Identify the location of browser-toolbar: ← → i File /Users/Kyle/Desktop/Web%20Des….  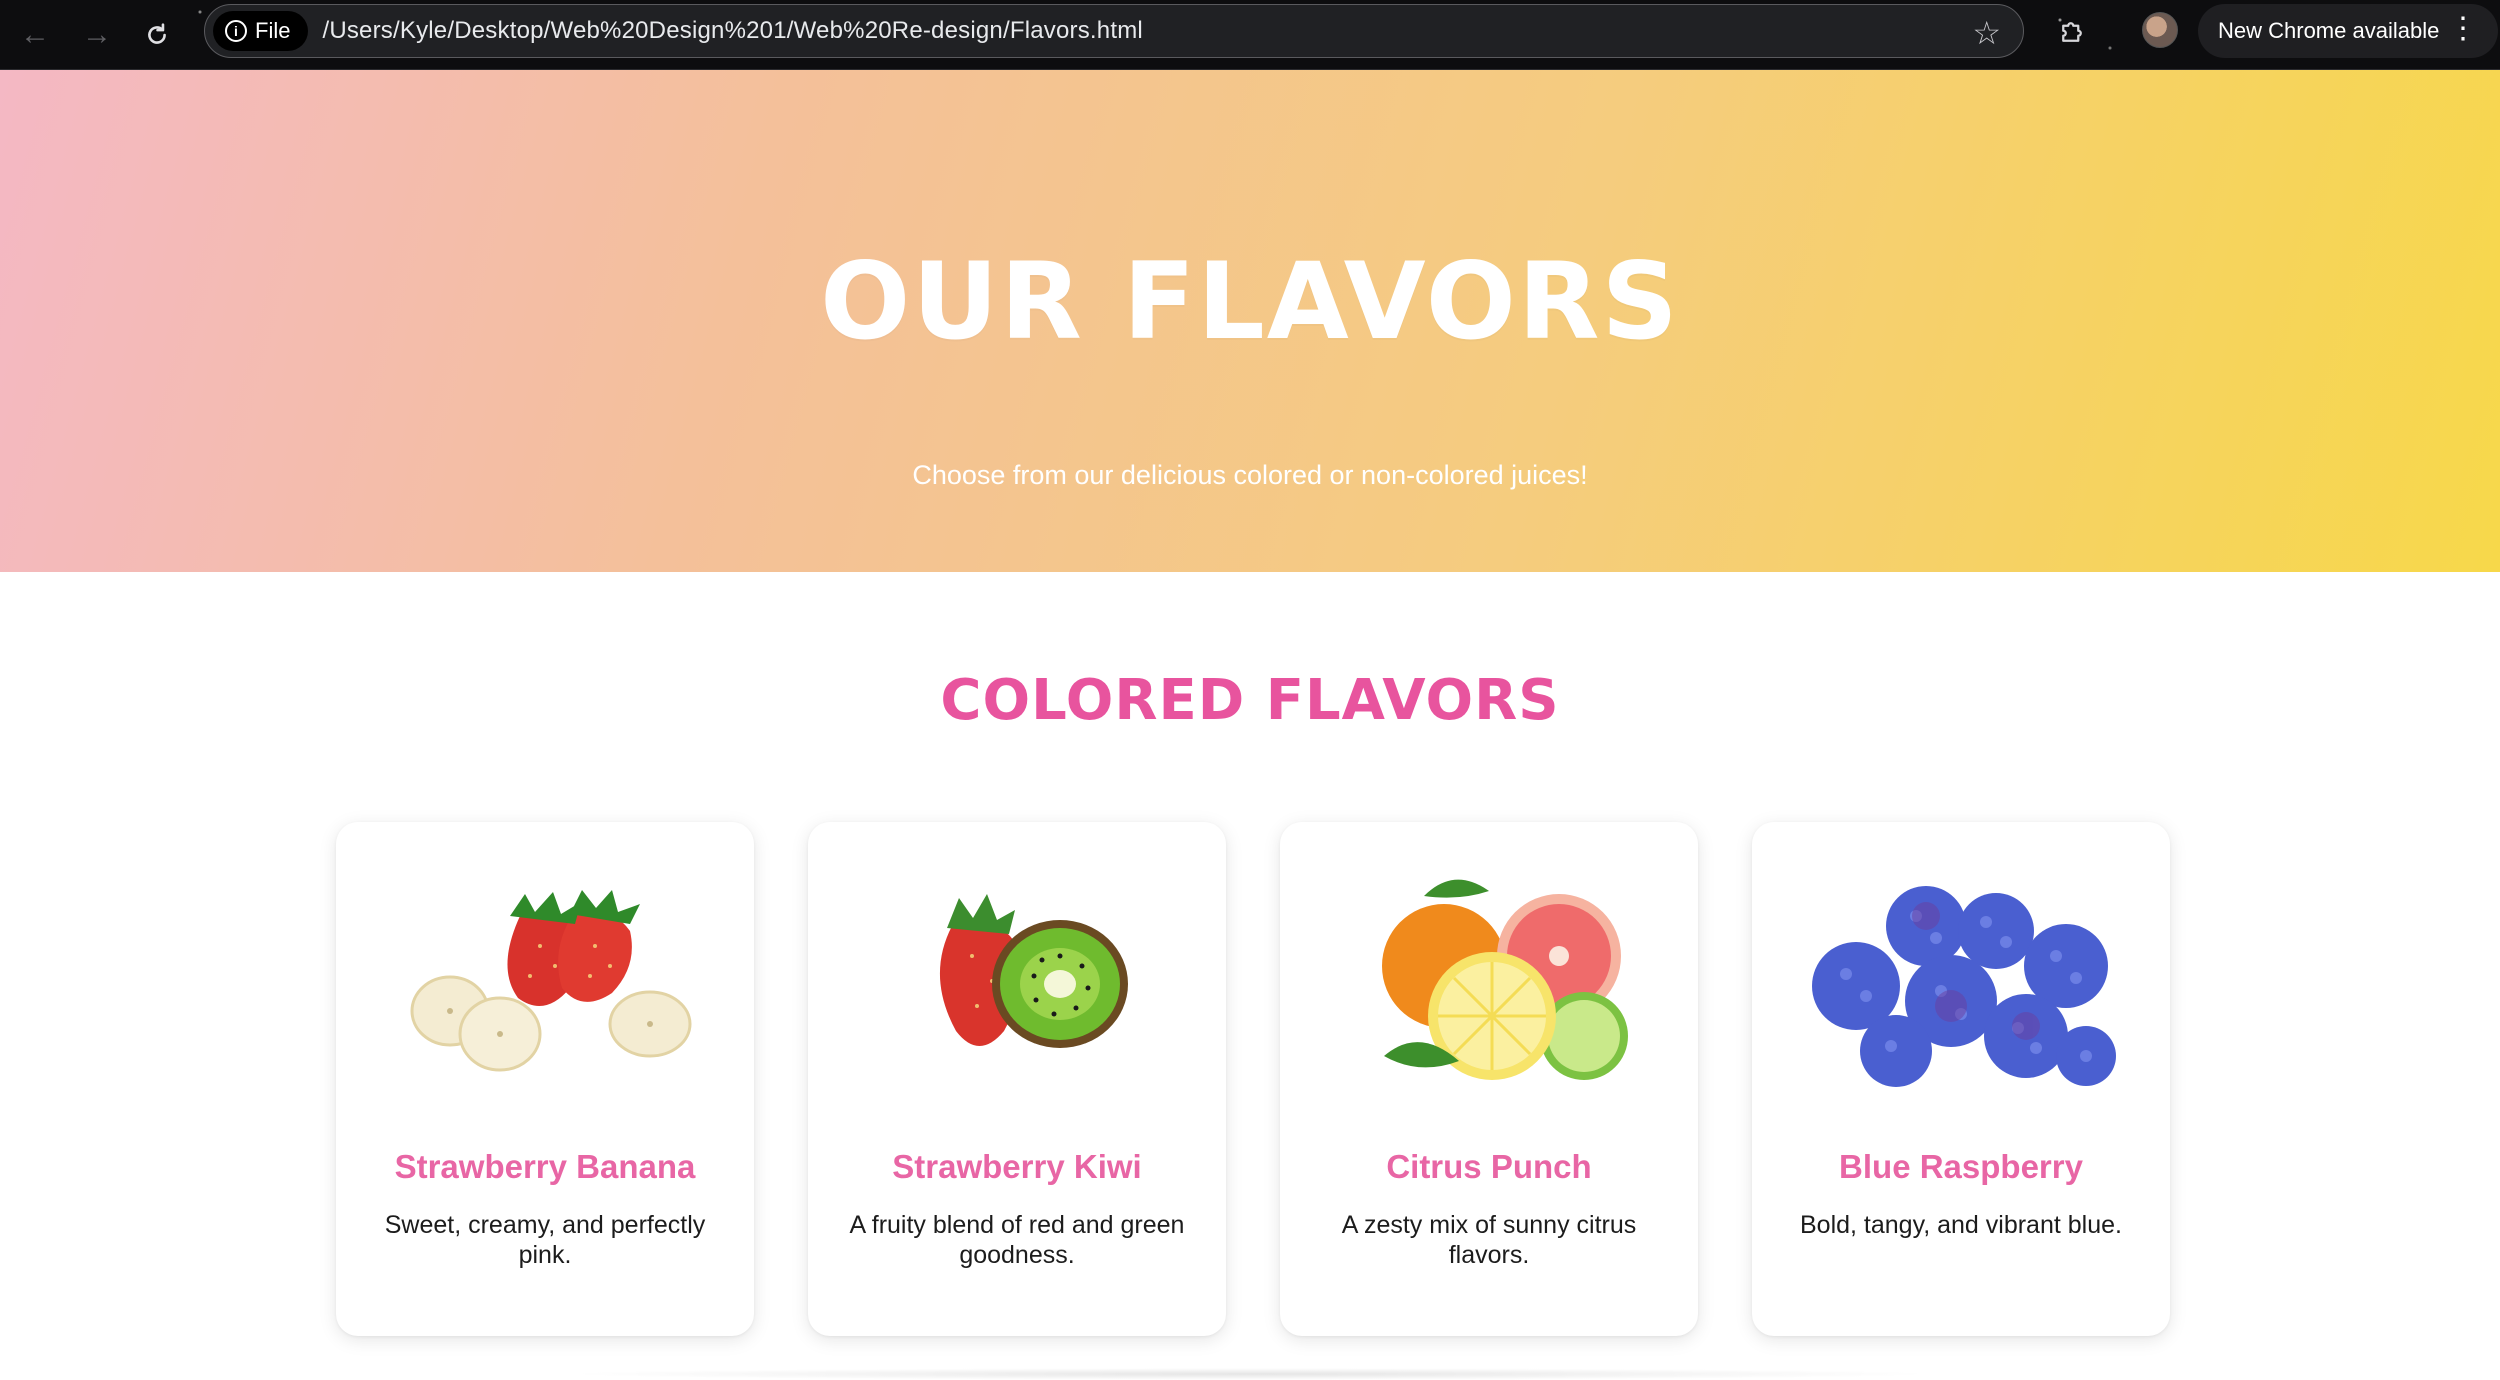
(1250, 35).